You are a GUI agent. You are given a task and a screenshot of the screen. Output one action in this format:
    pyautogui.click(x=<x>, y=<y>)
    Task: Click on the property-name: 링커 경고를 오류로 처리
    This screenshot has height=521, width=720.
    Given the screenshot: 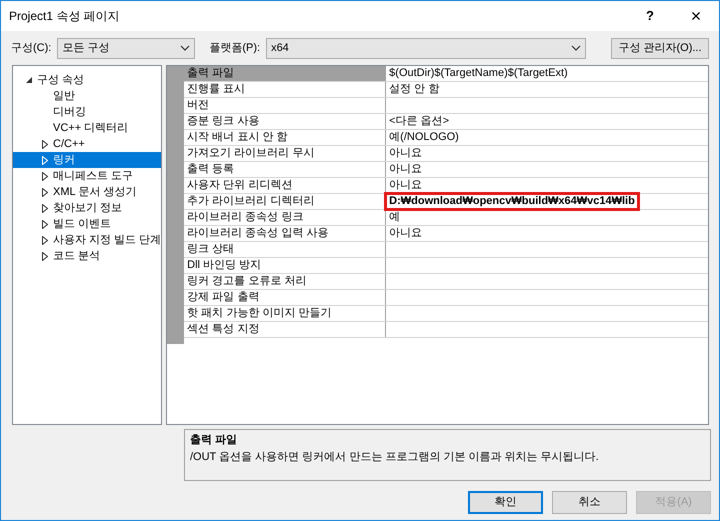 What is the action you would take?
    pyautogui.click(x=285, y=281)
    